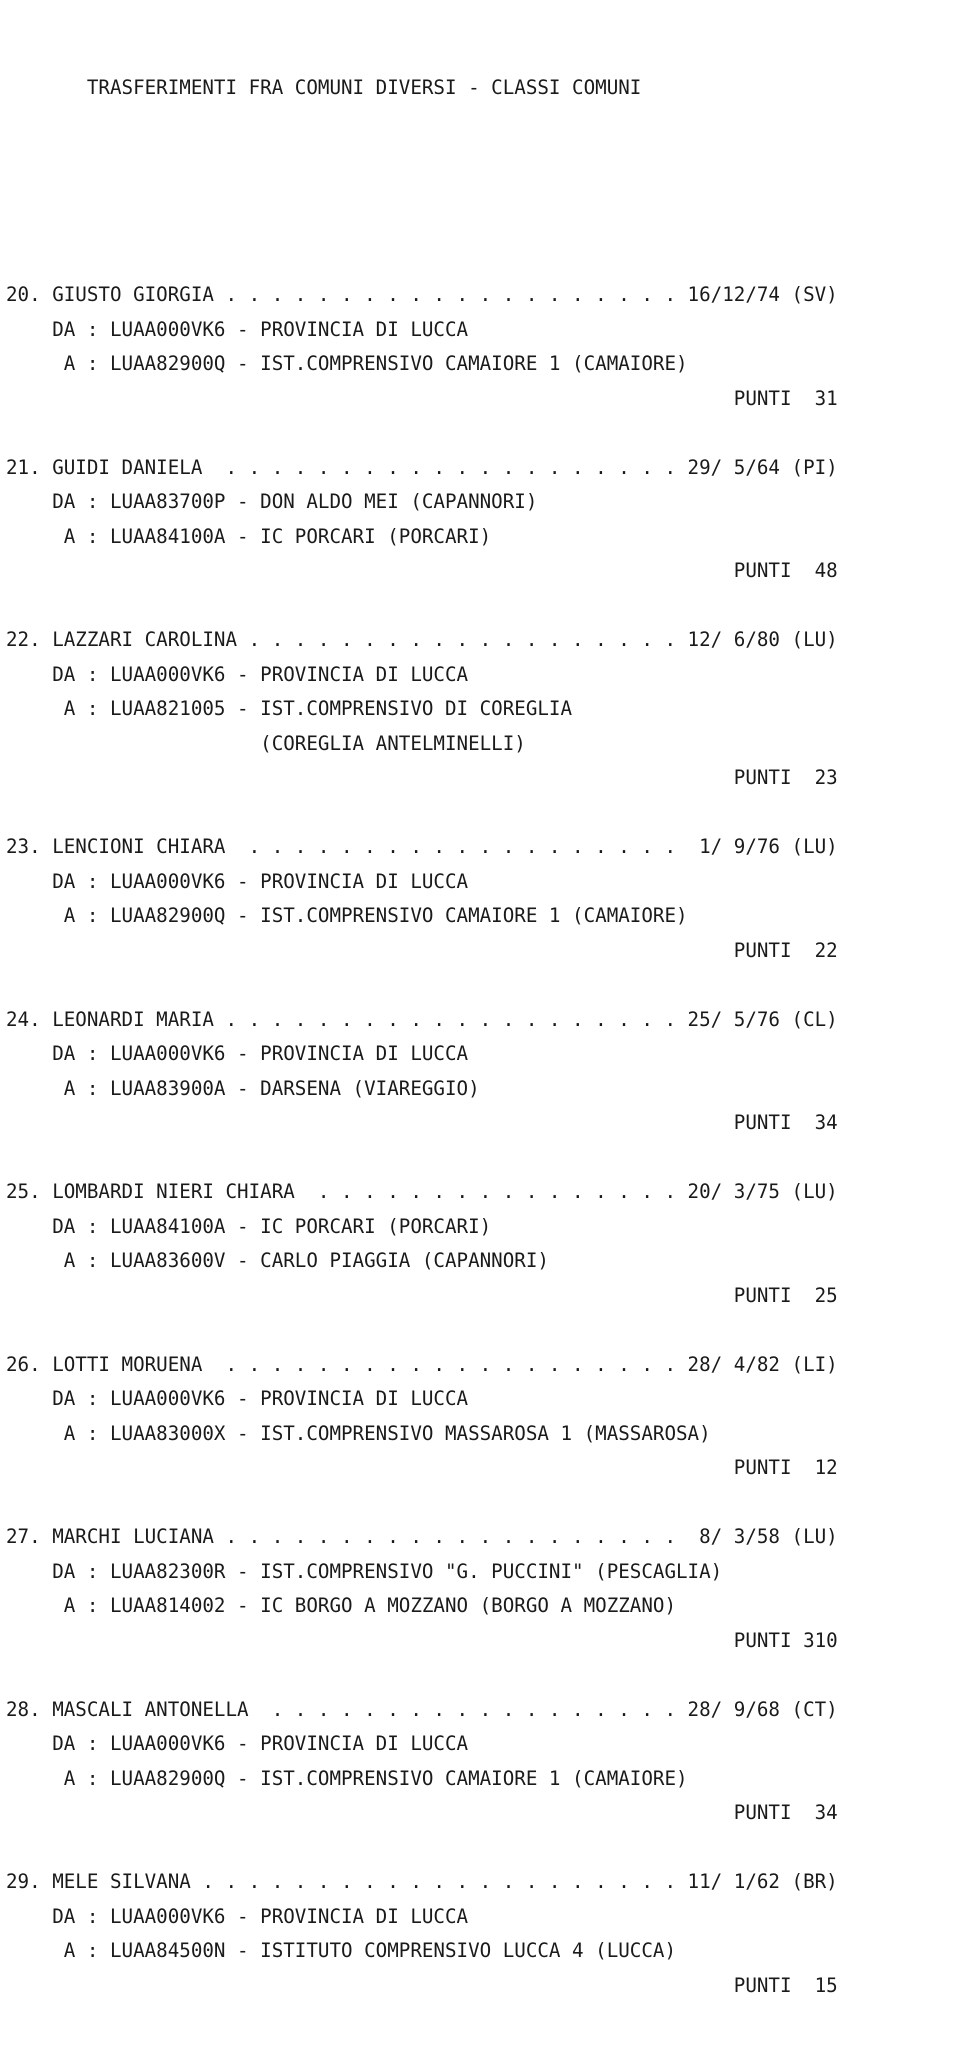 This screenshot has height=2072, width=960. Describe the element at coordinates (422, 1640) in the screenshot. I see `record-points-line: PUNTI 310` at that location.